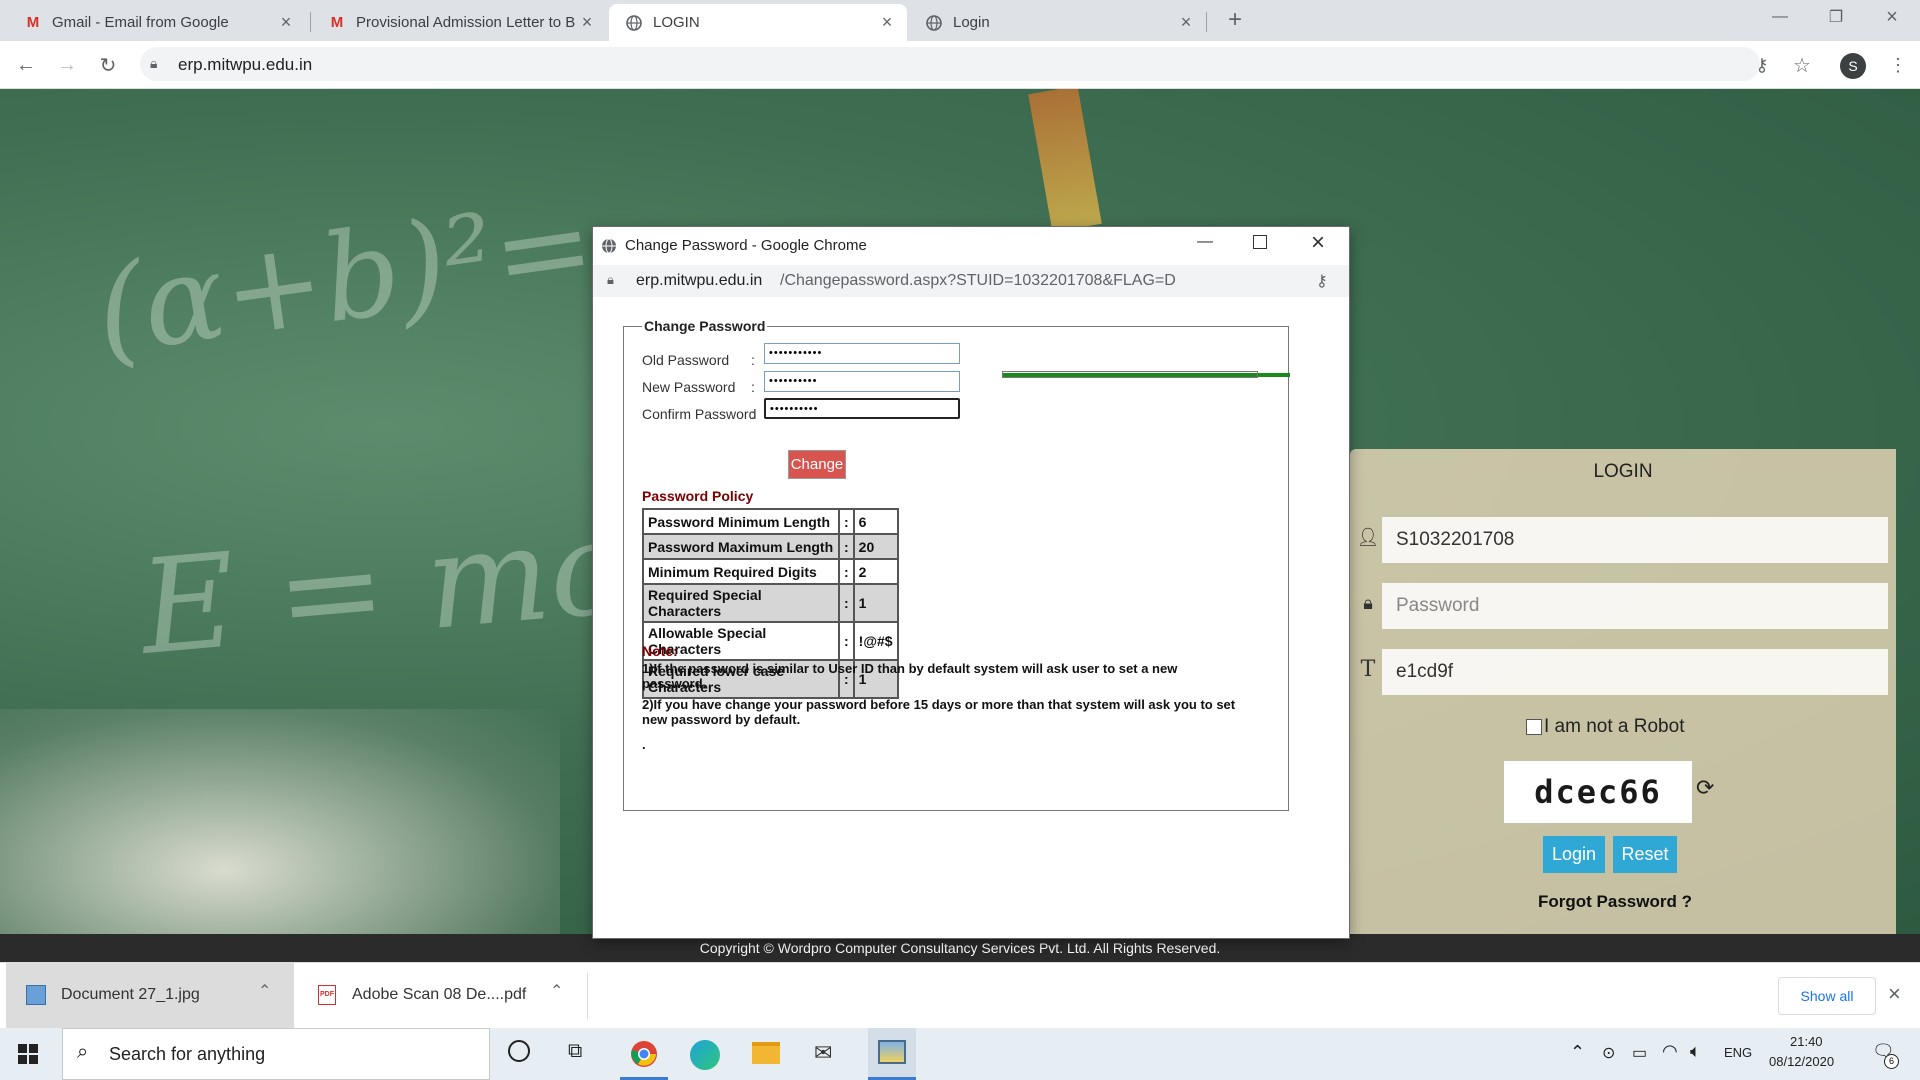 This screenshot has height=1080, width=1920. Describe the element at coordinates (875, 546) in the screenshot. I see `policy-value: 20` at that location.